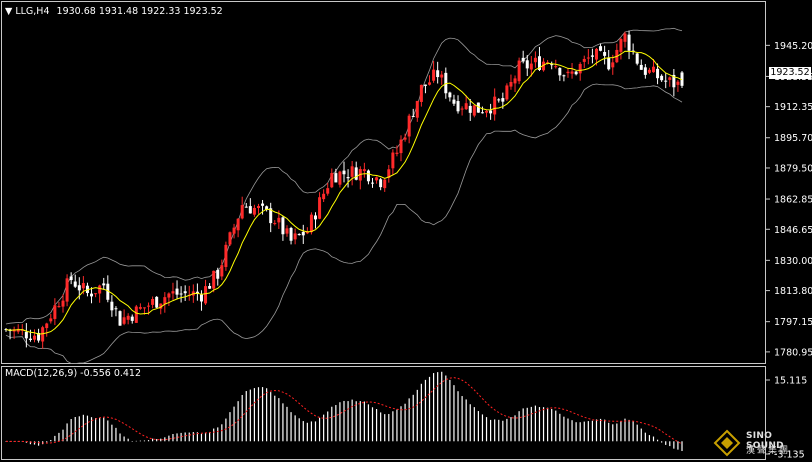  I want to click on collapse-triangle-icon: ▼, so click(8, 11).